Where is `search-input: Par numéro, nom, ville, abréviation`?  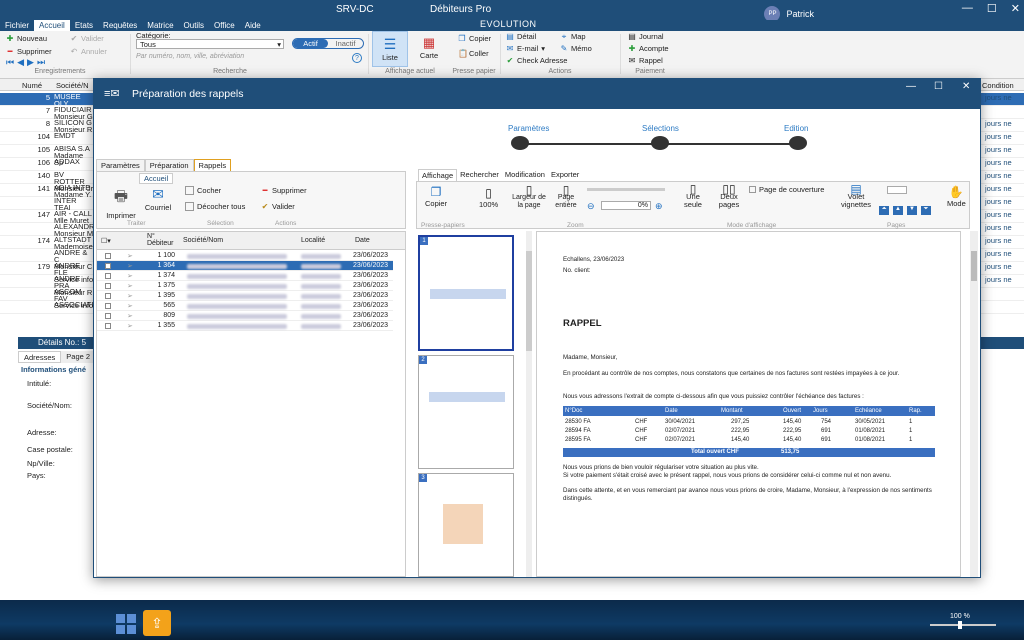
search-input: Par numéro, nom, ville, abréviation is located at coordinates (242, 58).